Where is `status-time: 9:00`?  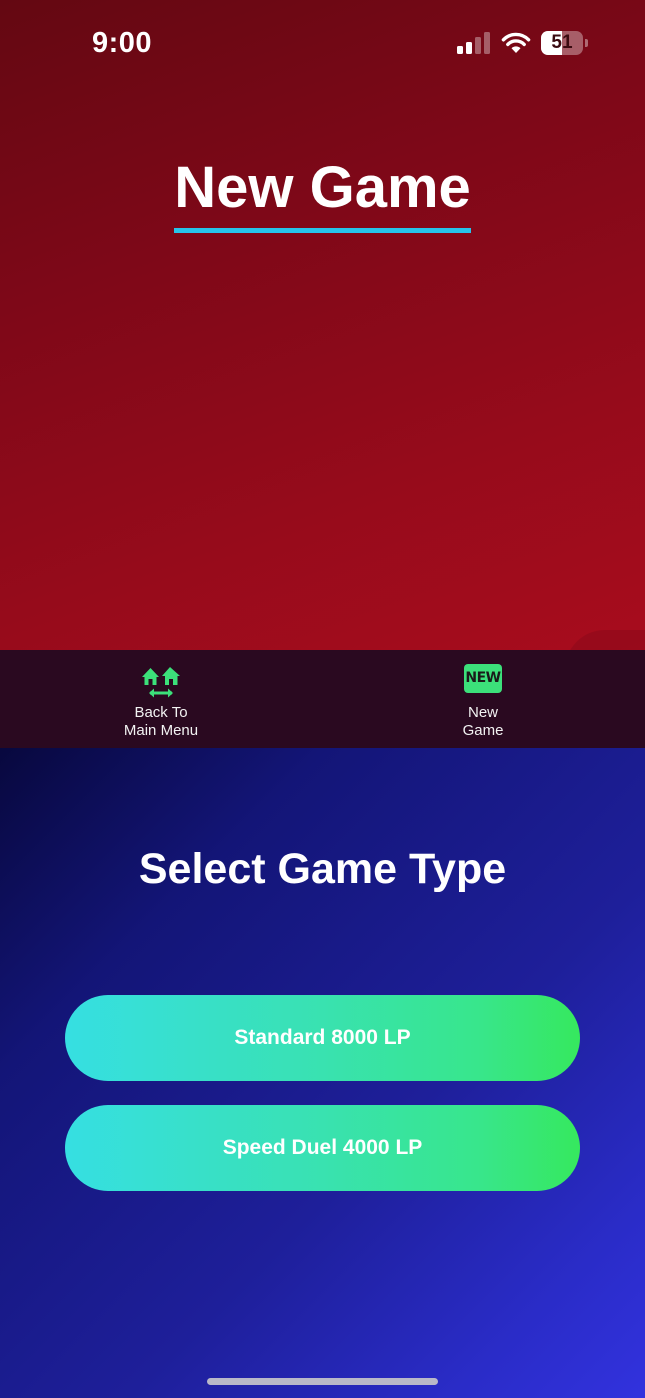 status-time: 9:00 is located at coordinates (122, 43).